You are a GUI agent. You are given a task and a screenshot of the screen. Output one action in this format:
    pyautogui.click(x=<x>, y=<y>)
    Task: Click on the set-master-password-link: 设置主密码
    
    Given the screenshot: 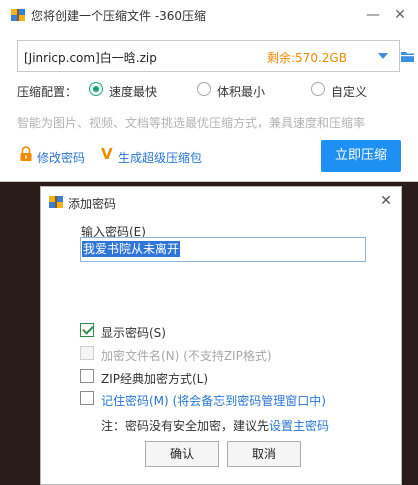 What is the action you would take?
    pyautogui.click(x=299, y=426)
    